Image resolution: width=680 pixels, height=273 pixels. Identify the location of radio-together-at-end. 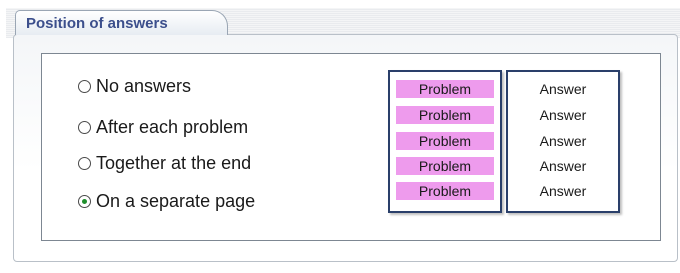
(84, 163).